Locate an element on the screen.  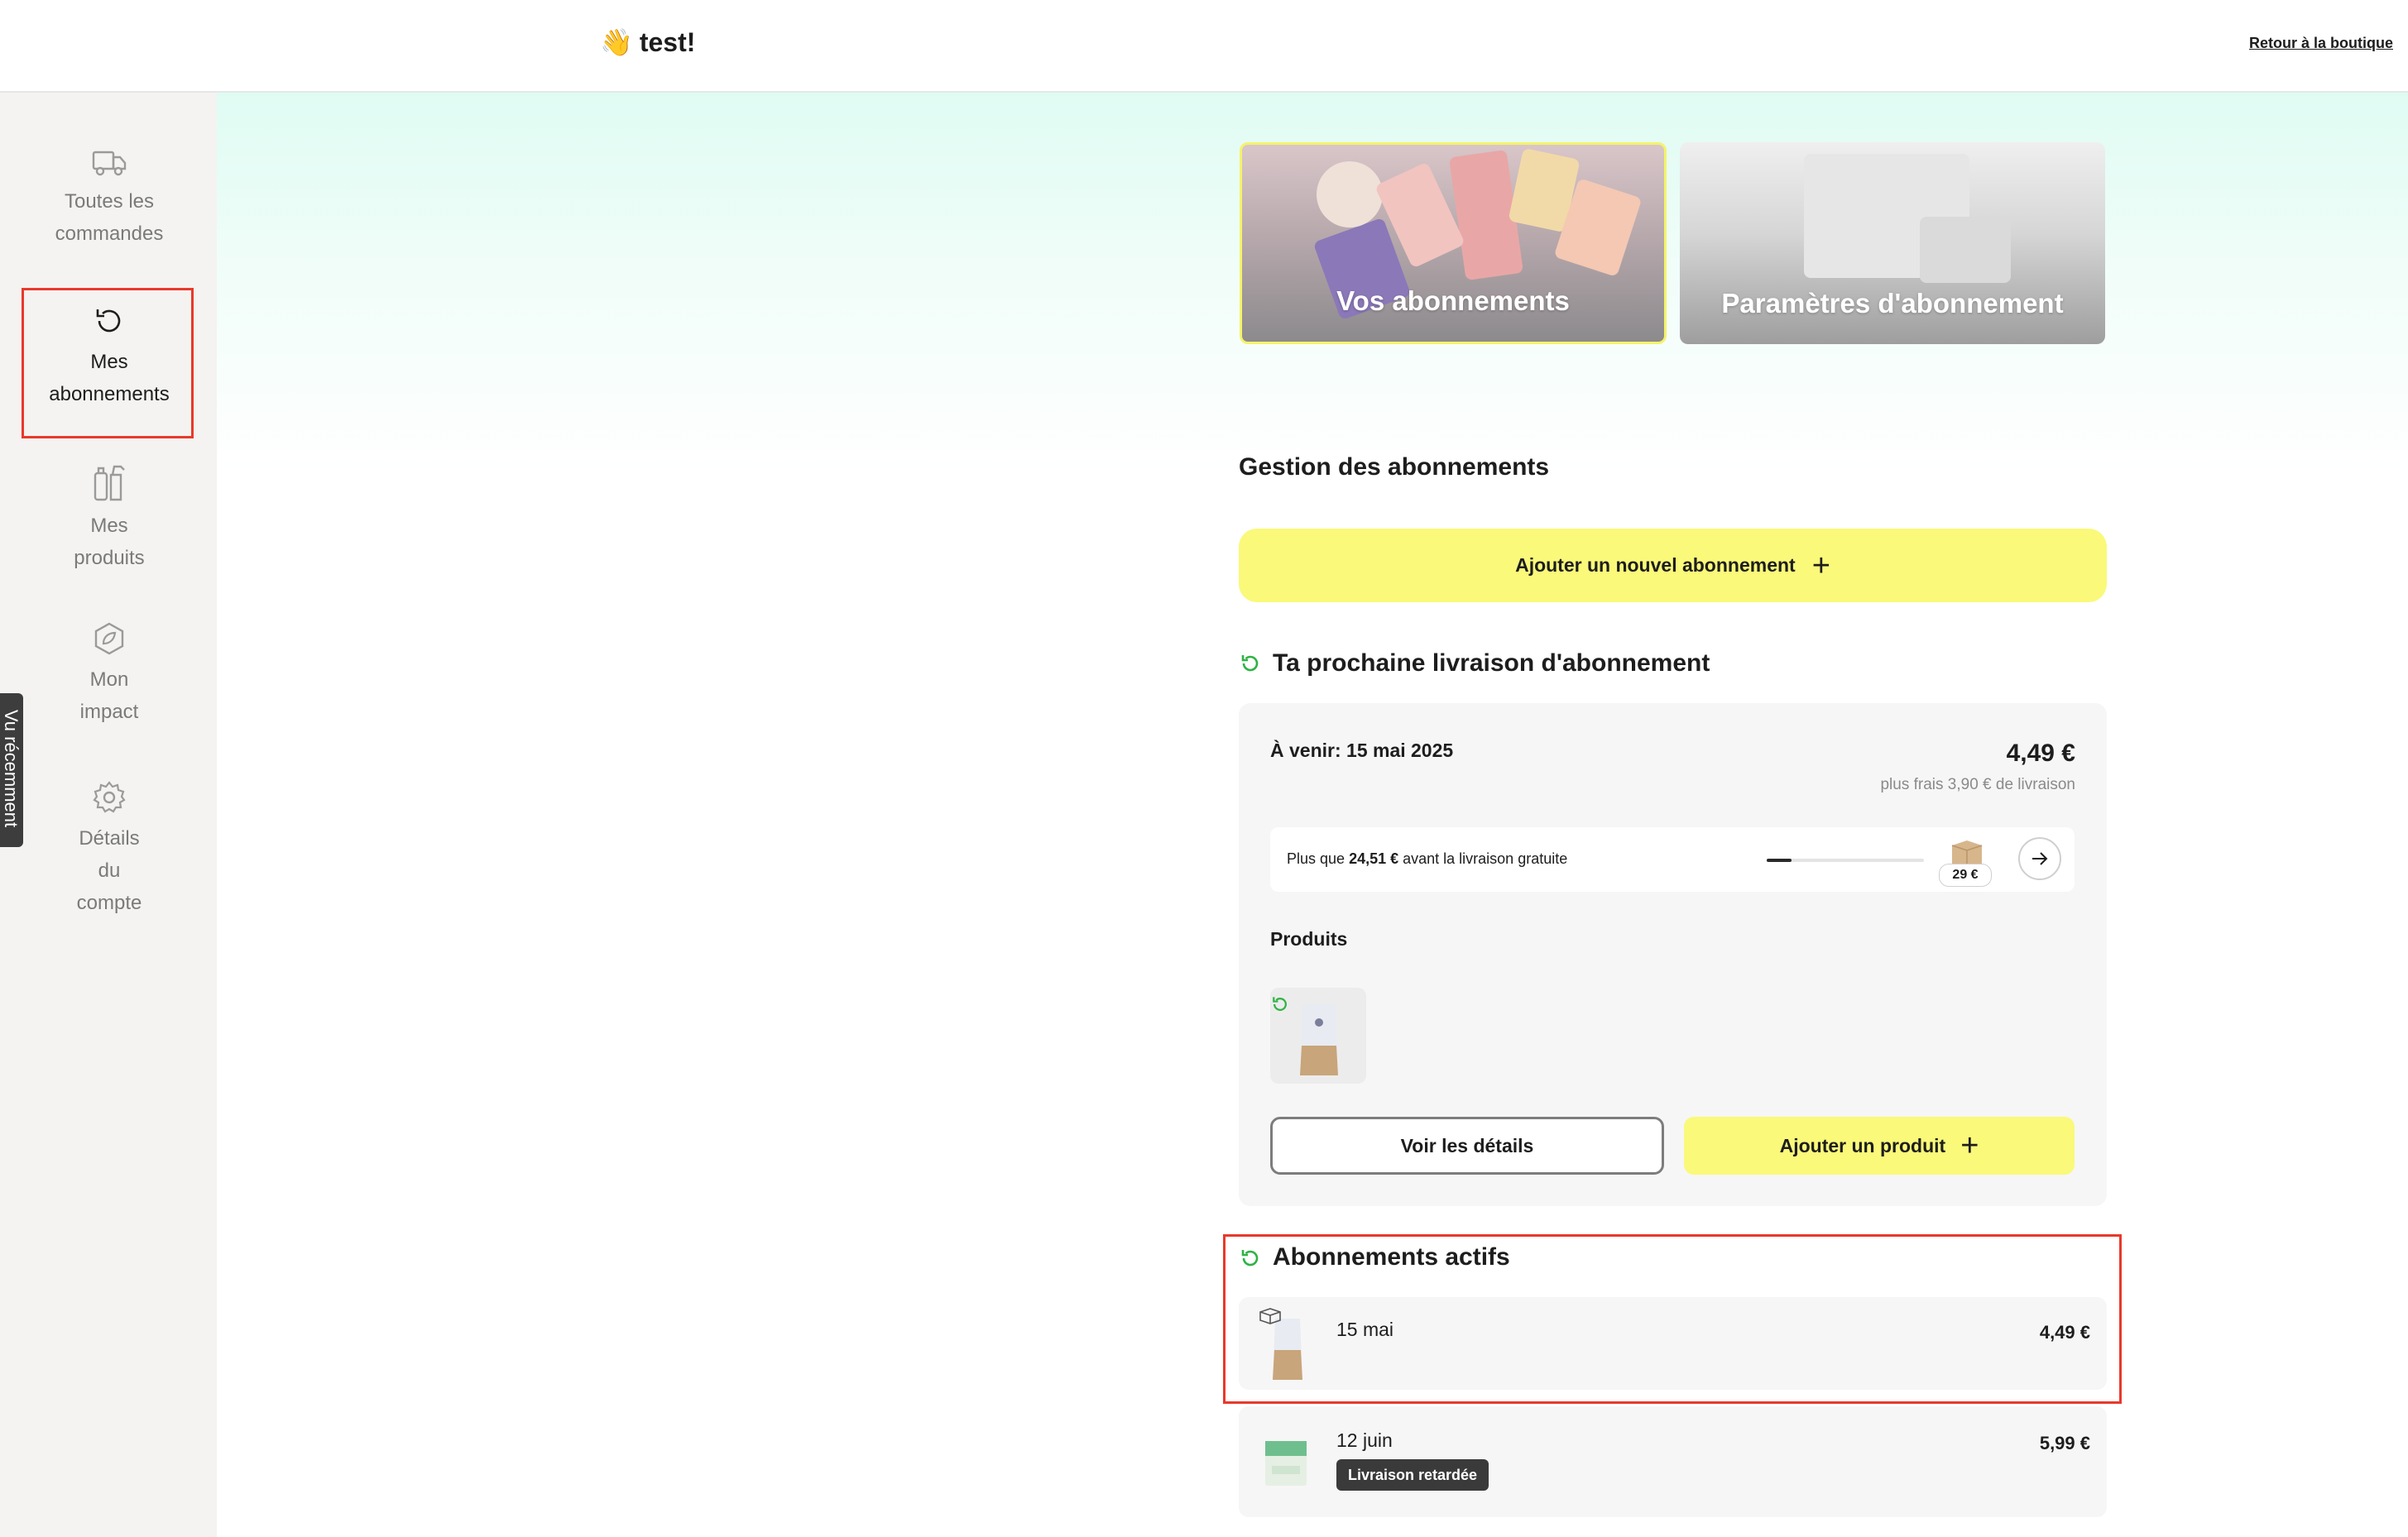
product-box-image is located at coordinates (1286, 1463).